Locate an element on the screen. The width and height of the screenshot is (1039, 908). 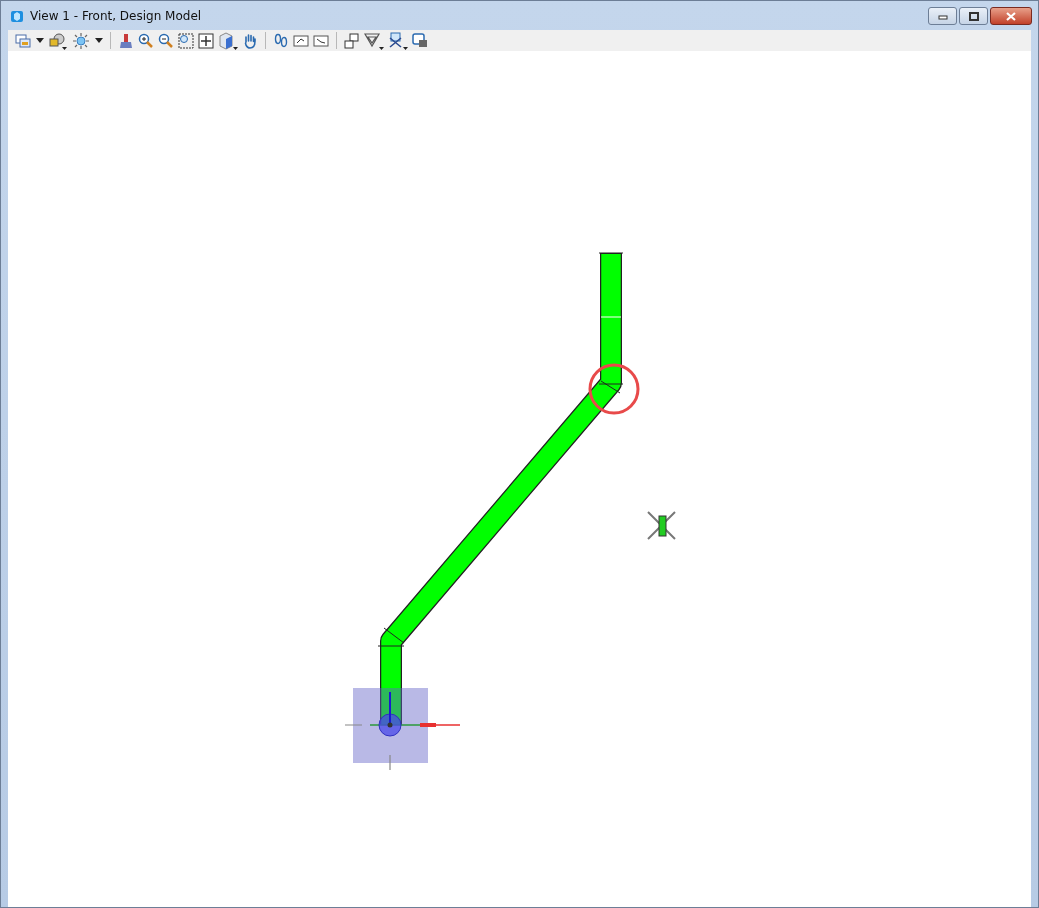
sun-icon is located at coordinates (81, 40).